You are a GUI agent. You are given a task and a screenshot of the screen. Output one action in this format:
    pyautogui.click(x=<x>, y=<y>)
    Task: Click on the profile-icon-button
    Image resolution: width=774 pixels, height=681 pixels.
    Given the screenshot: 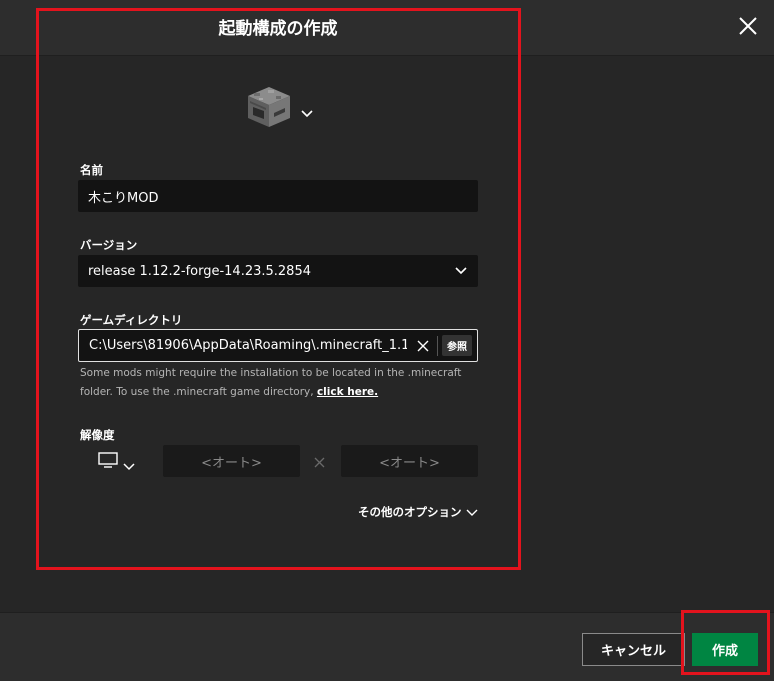 What is the action you would take?
    pyautogui.click(x=269, y=107)
    